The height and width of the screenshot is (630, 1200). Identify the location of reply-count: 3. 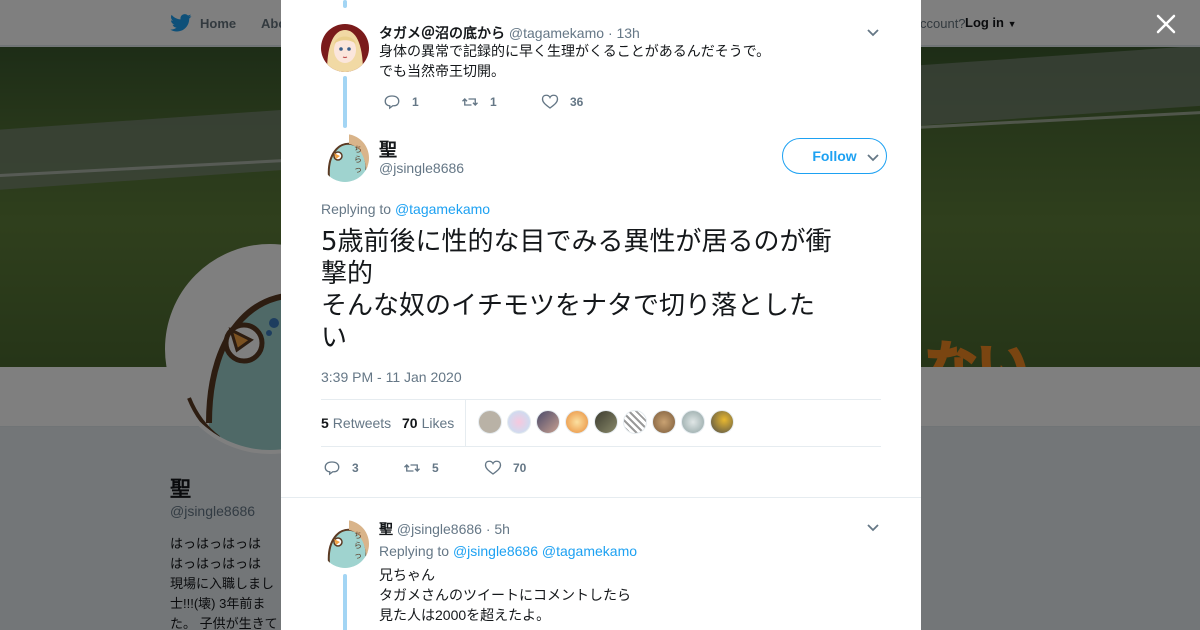
(355, 468).